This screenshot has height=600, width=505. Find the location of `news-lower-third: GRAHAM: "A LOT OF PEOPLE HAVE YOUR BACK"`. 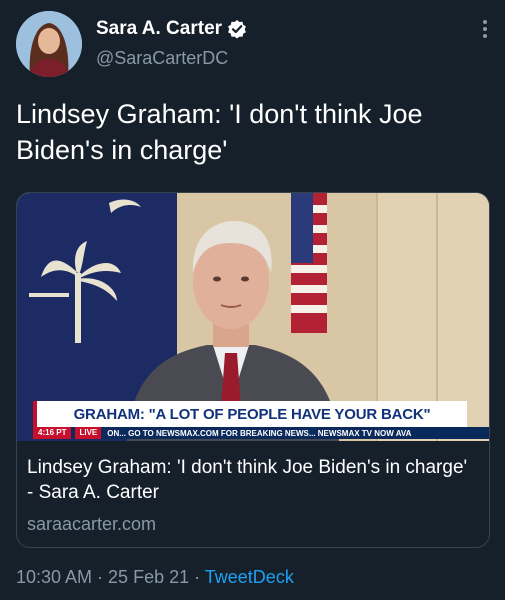

news-lower-third: GRAHAM: "A LOT OF PEOPLE HAVE YOUR BACK" is located at coordinates (250, 414).